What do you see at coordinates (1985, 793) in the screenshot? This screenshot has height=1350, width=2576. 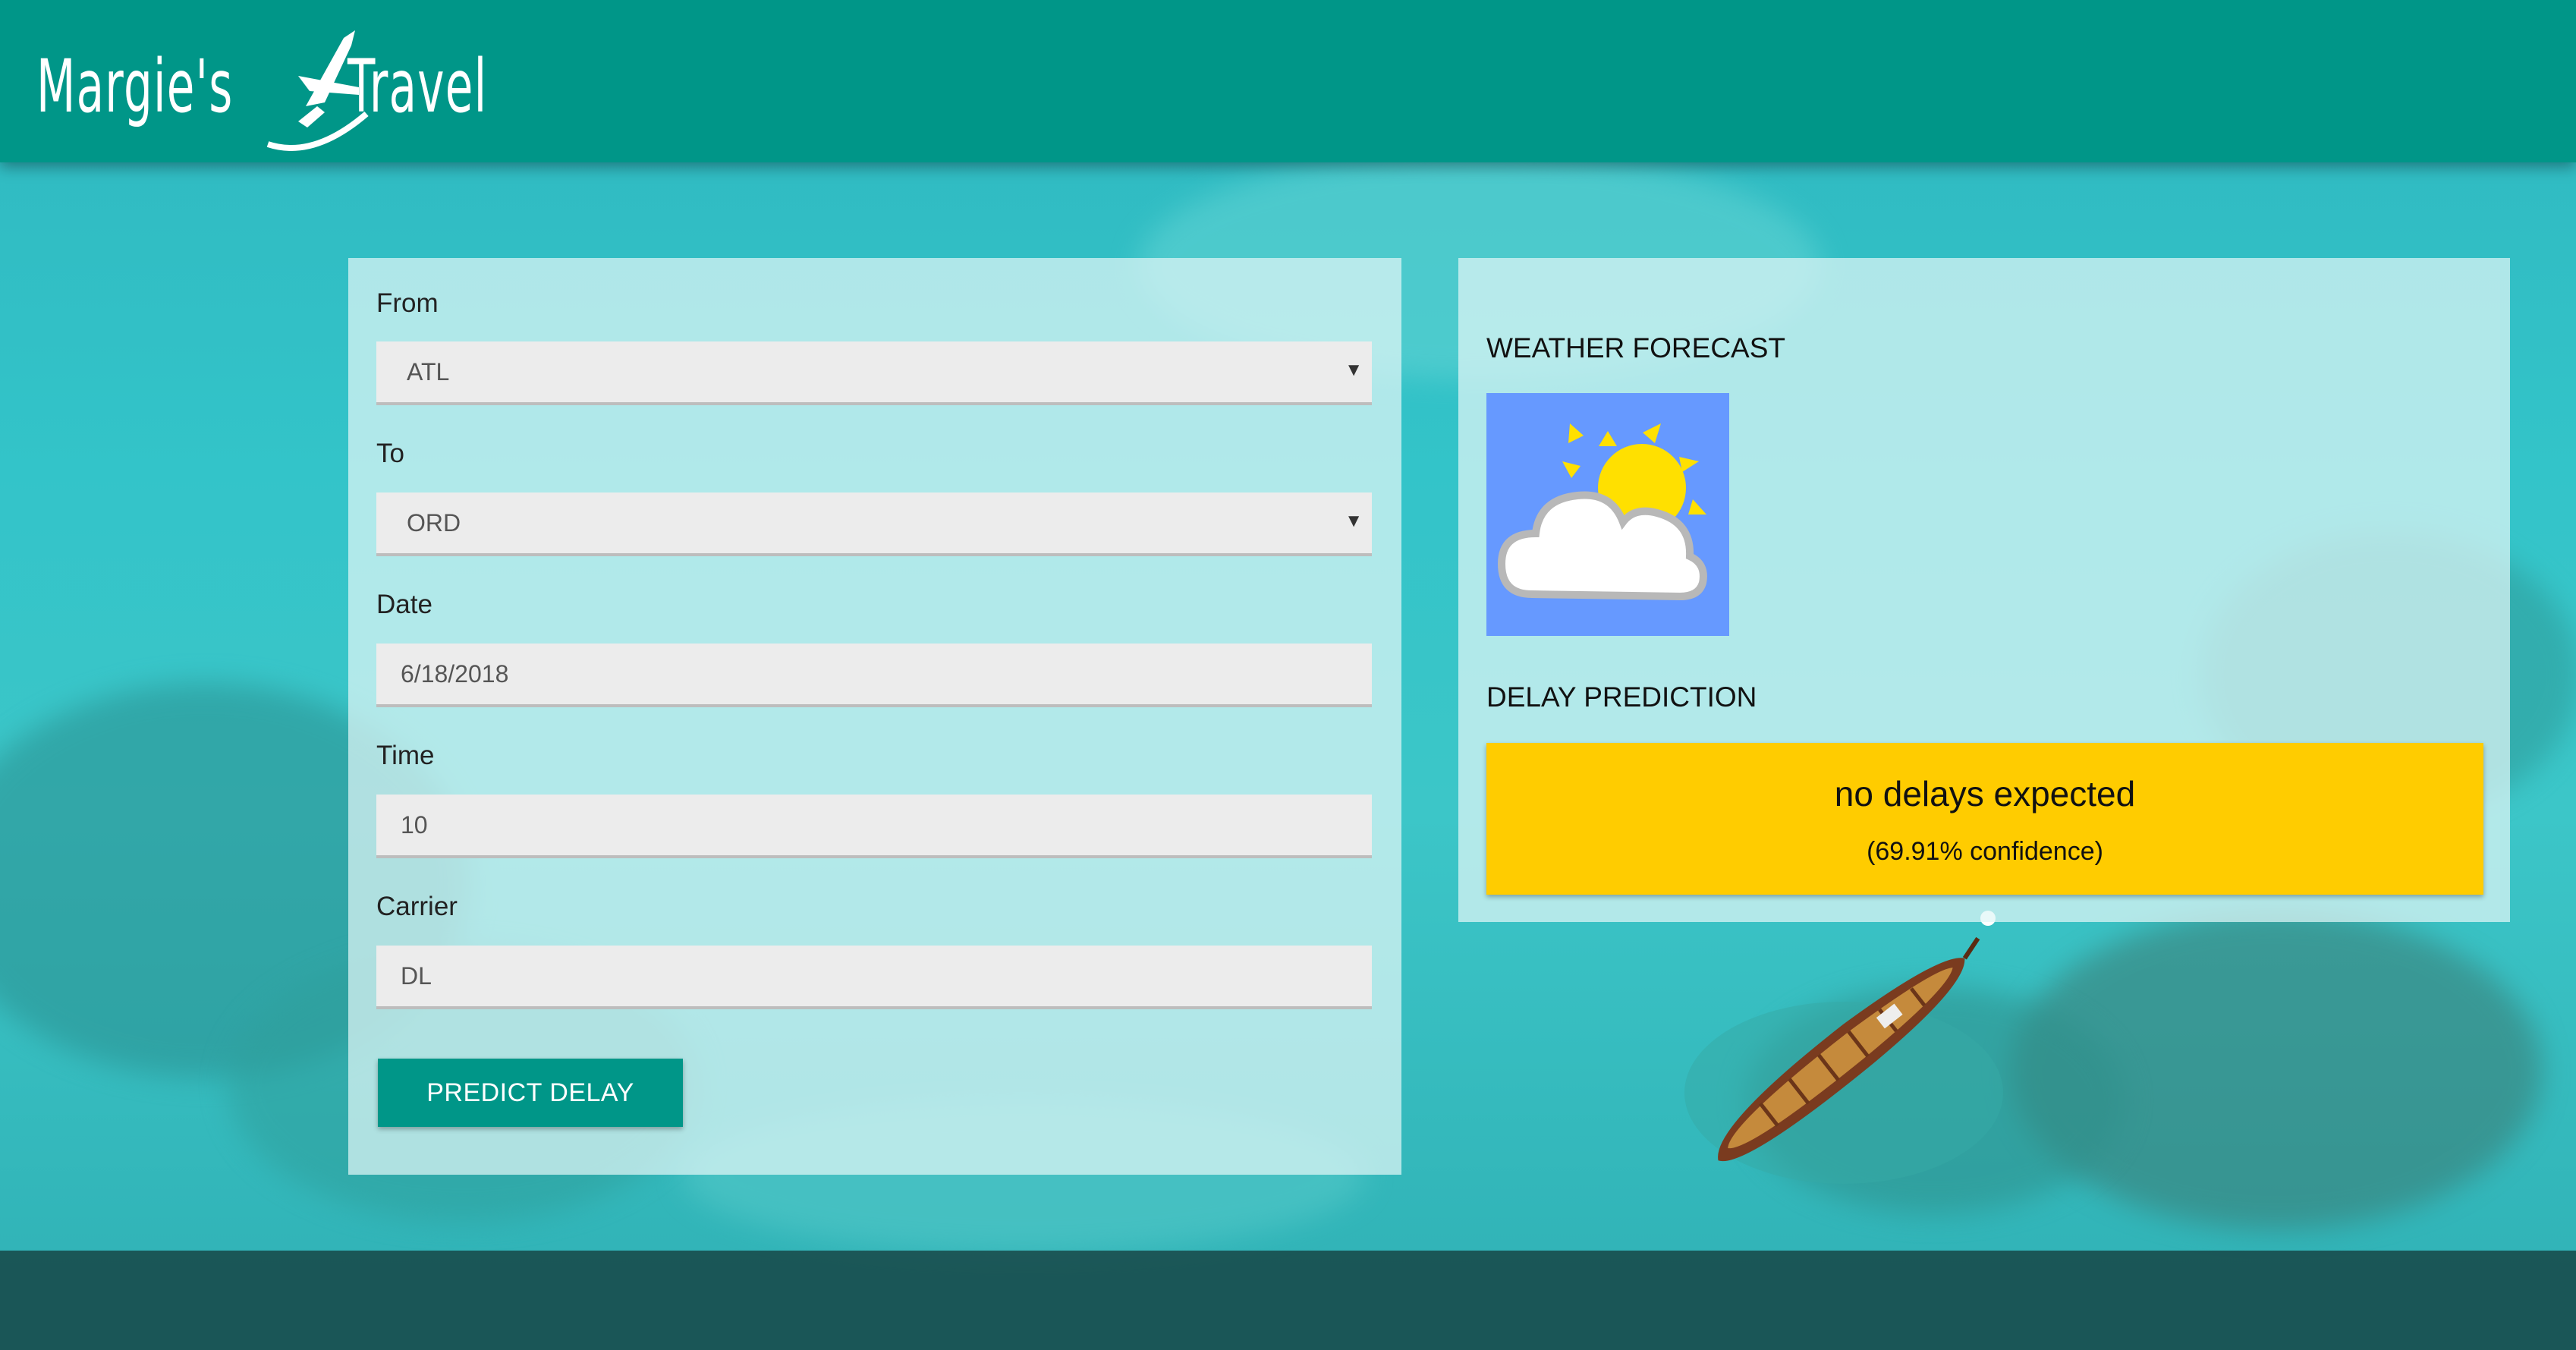 I see `delay-result-text: no delays expected` at bounding box center [1985, 793].